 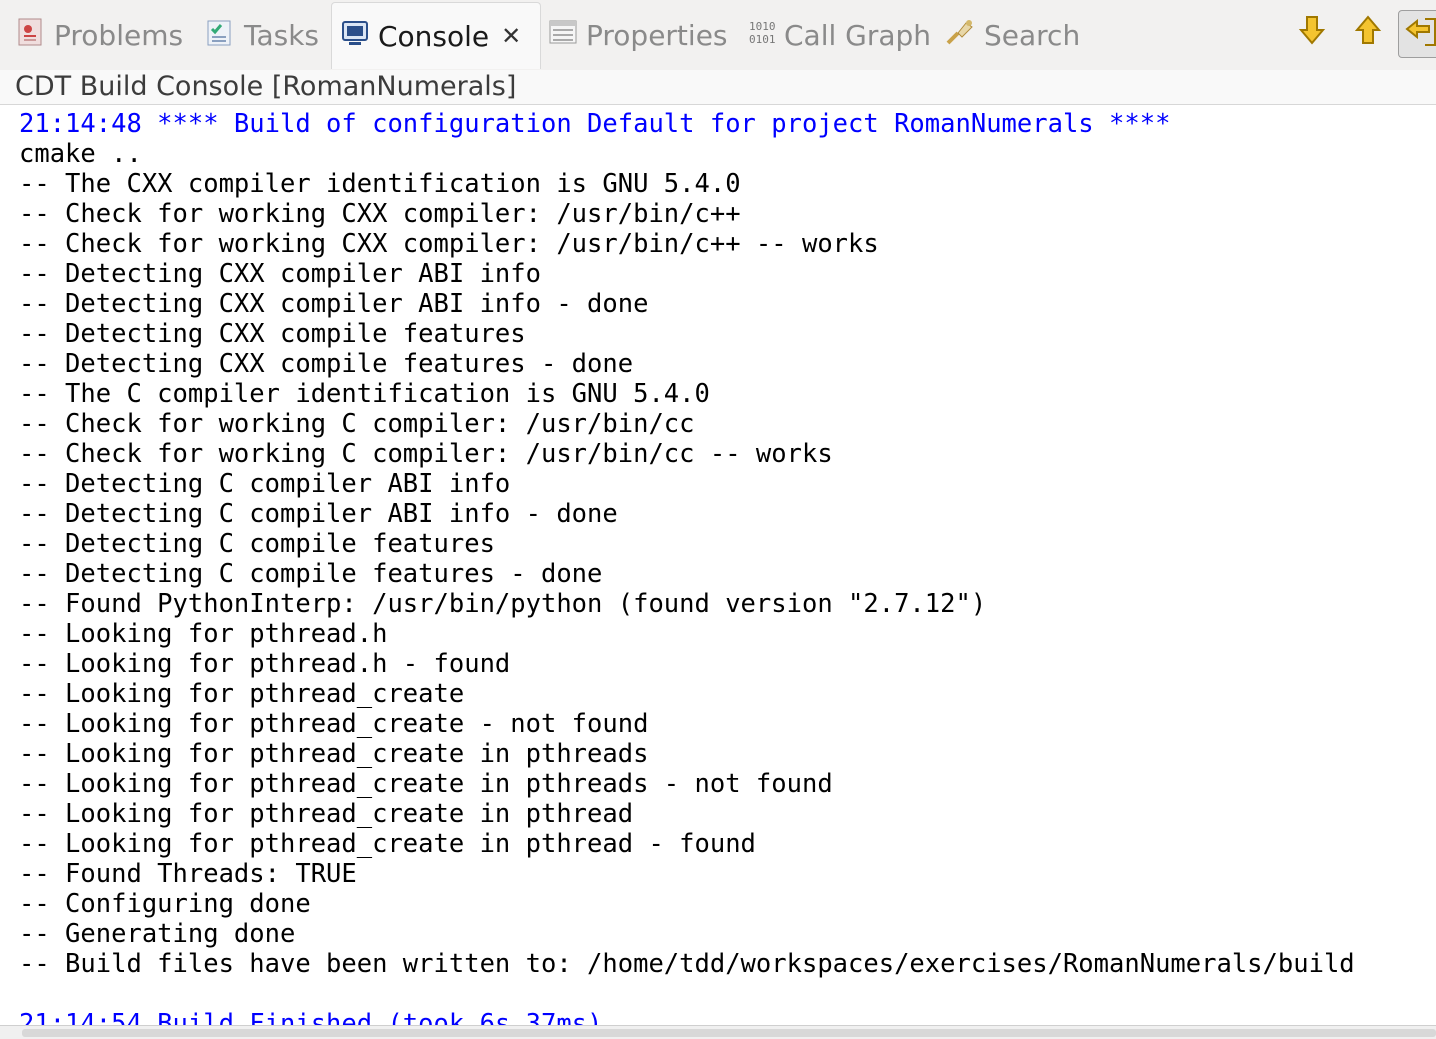 What do you see at coordinates (272, 334) in the screenshot?
I see `console-line: -- Detecting CXX compile features` at bounding box center [272, 334].